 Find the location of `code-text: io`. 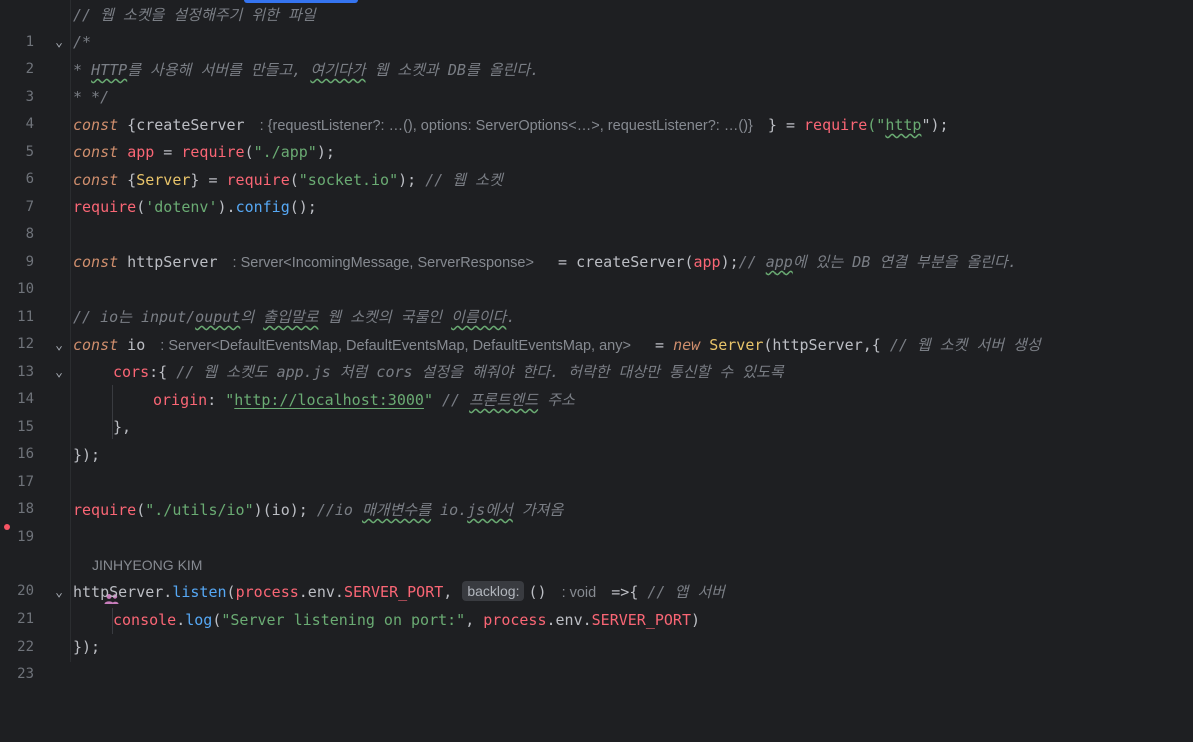

code-text: io is located at coordinates (136, 345).